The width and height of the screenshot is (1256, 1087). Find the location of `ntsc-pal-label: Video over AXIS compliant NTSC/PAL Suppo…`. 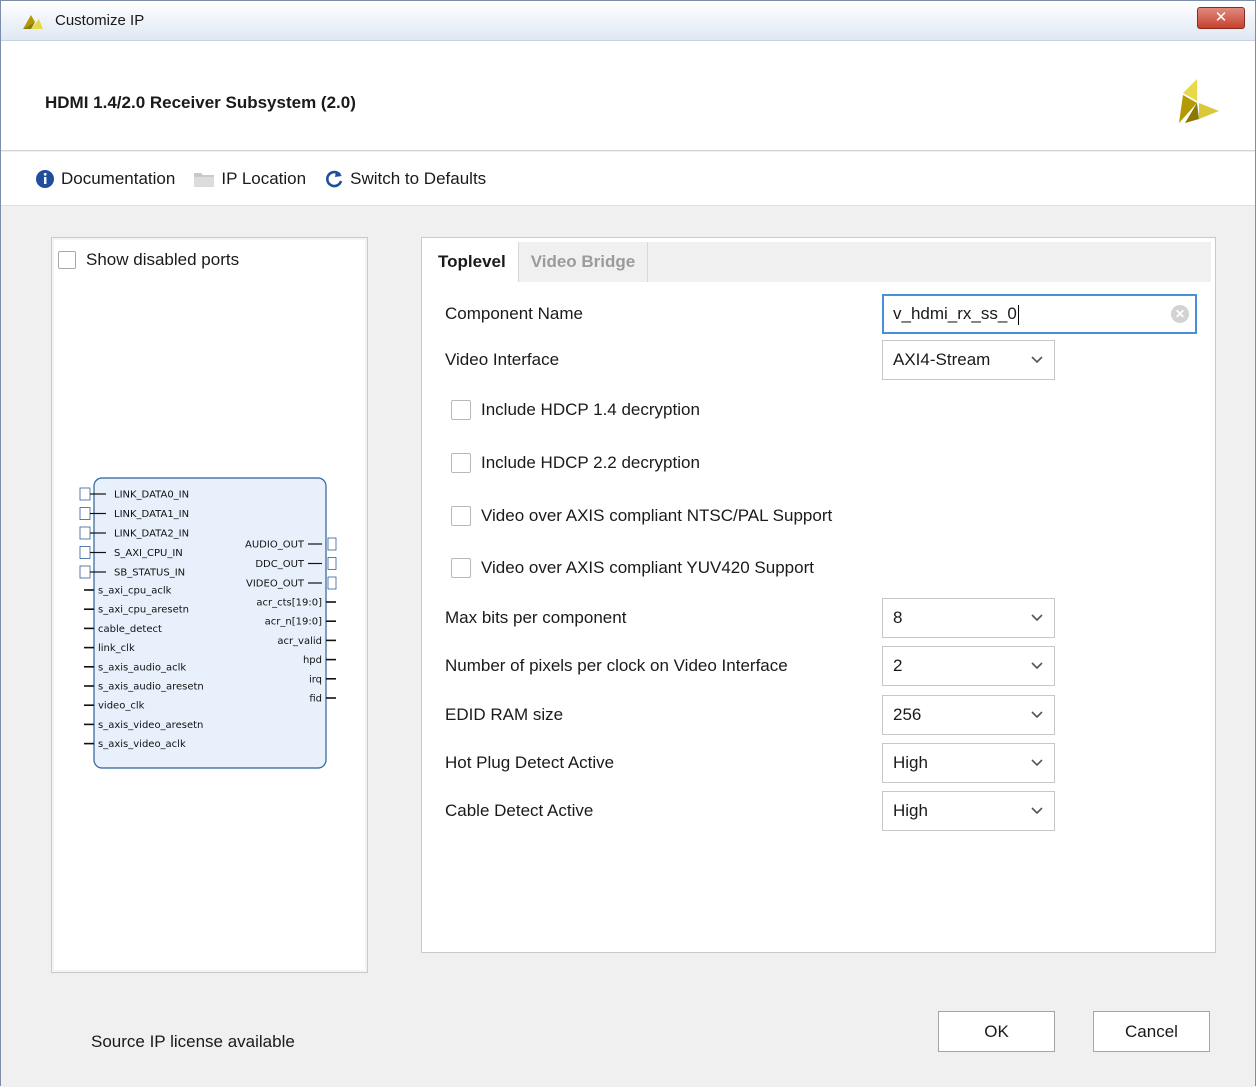

ntsc-pal-label: Video over AXIS compliant NTSC/PAL Suppo… is located at coordinates (657, 515).